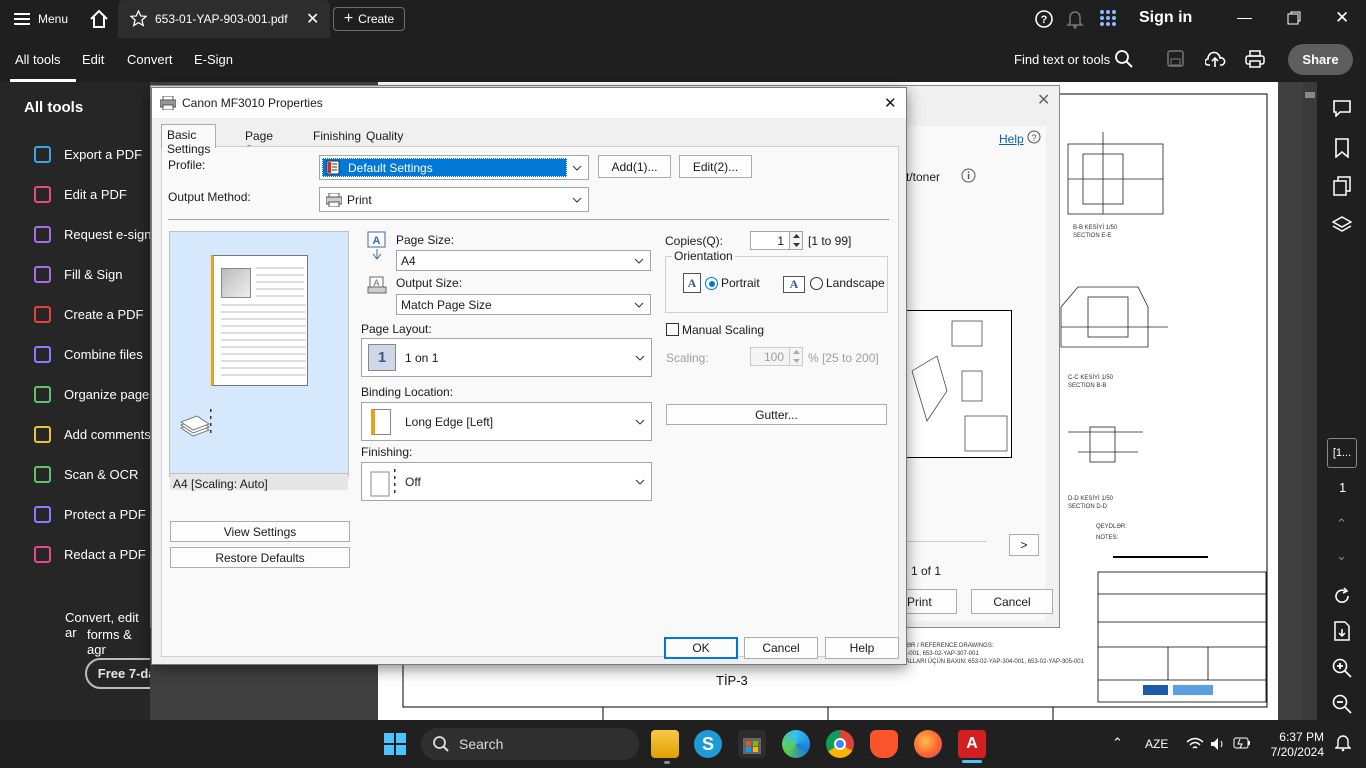  Describe the element at coordinates (95, 394) in the screenshot. I see `tool-item: Organize pages` at that location.